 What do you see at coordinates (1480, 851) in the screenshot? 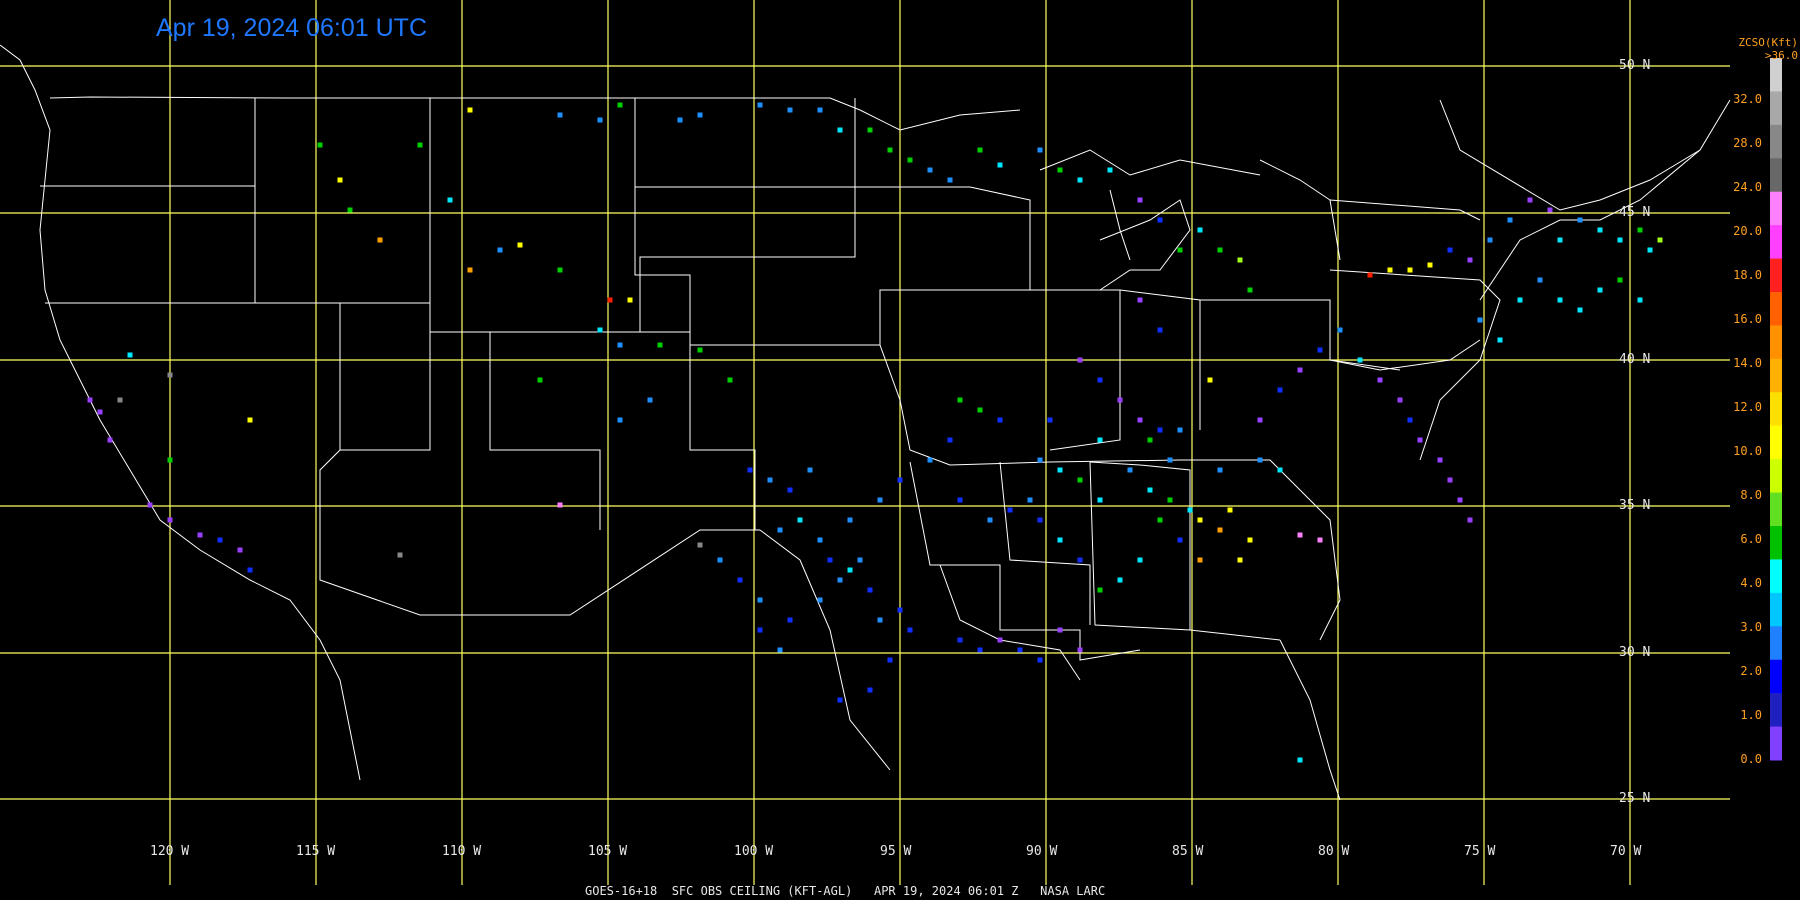
I see `longitude-label: 75 W` at bounding box center [1480, 851].